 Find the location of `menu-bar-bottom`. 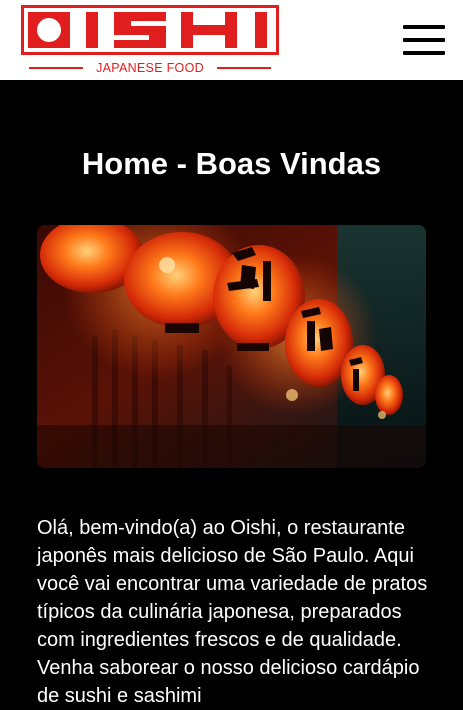

menu-bar-bottom is located at coordinates (424, 53).